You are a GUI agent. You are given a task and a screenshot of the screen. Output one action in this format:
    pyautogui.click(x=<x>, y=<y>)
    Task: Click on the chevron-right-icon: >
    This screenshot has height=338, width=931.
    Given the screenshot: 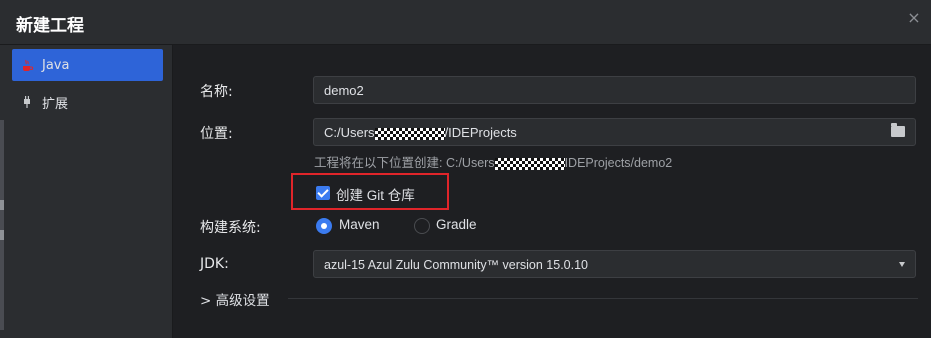 What is the action you would take?
    pyautogui.click(x=206, y=301)
    